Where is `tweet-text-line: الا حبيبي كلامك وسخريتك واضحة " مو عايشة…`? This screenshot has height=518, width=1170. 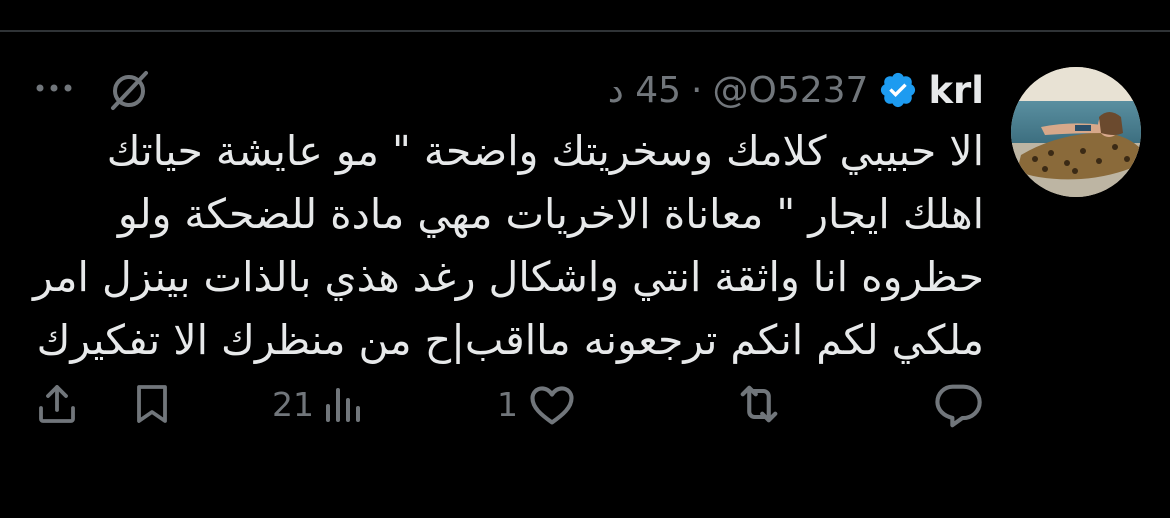
tweet-text-line: الا حبيبي كلامك وسخريتك واضحة " مو عايشة… is located at coordinates (545, 151).